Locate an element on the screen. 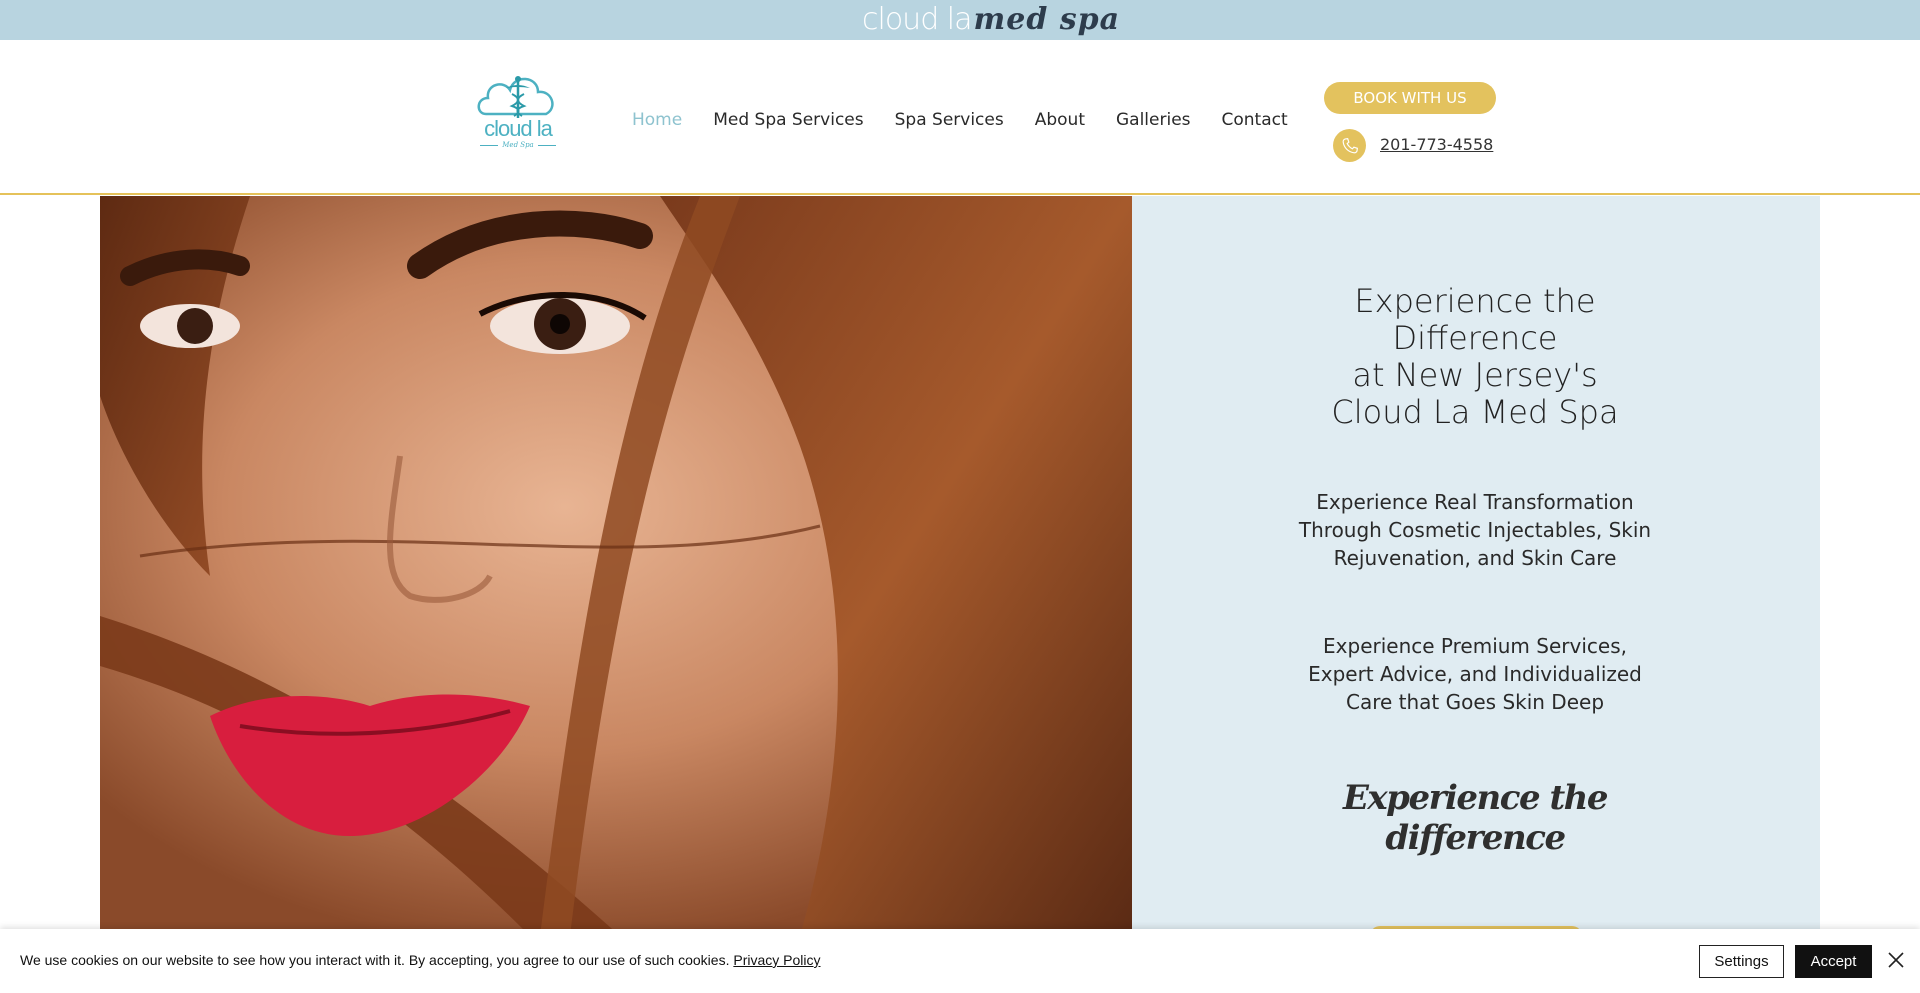  hero-paragraph-line: Experience Premium Services, is located at coordinates (1475, 646).